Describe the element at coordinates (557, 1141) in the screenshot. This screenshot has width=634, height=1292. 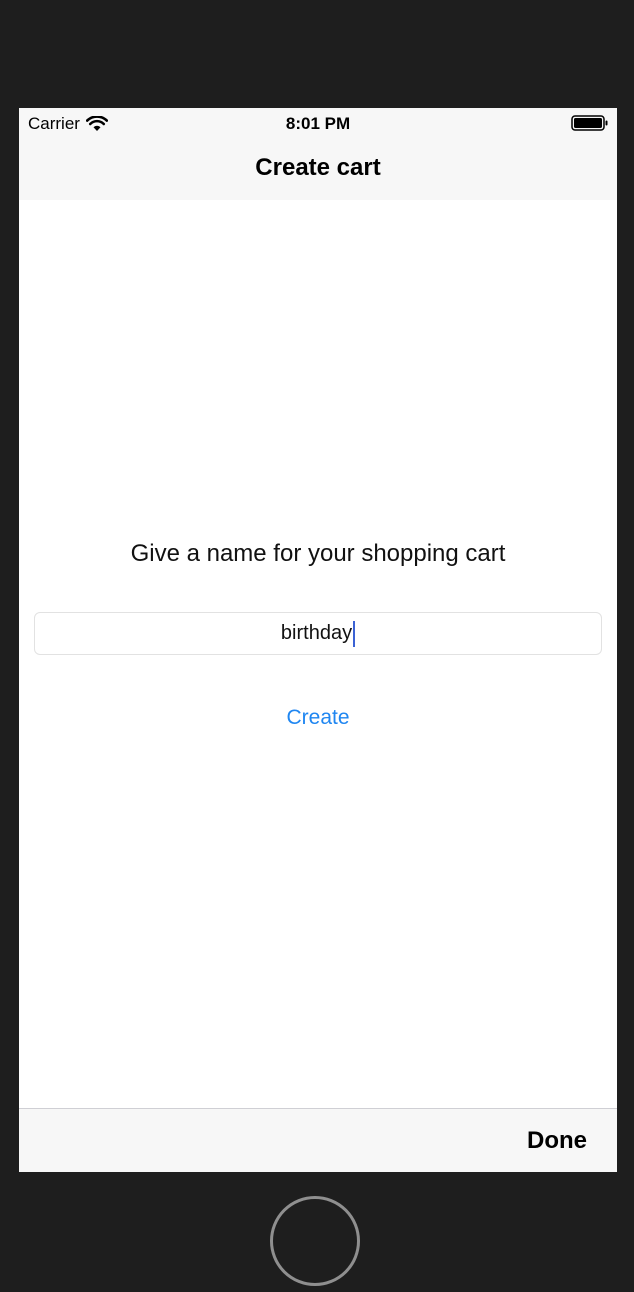
I see `done-button: Done` at that location.